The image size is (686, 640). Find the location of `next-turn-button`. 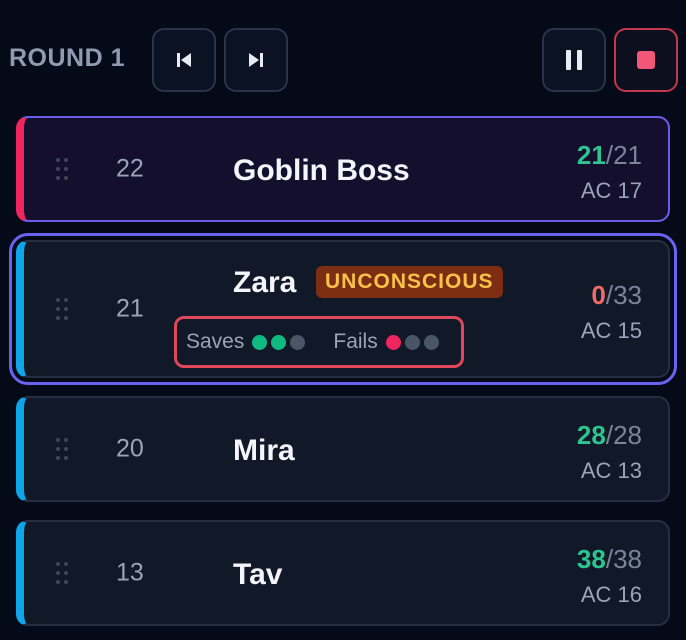

next-turn-button is located at coordinates (256, 60).